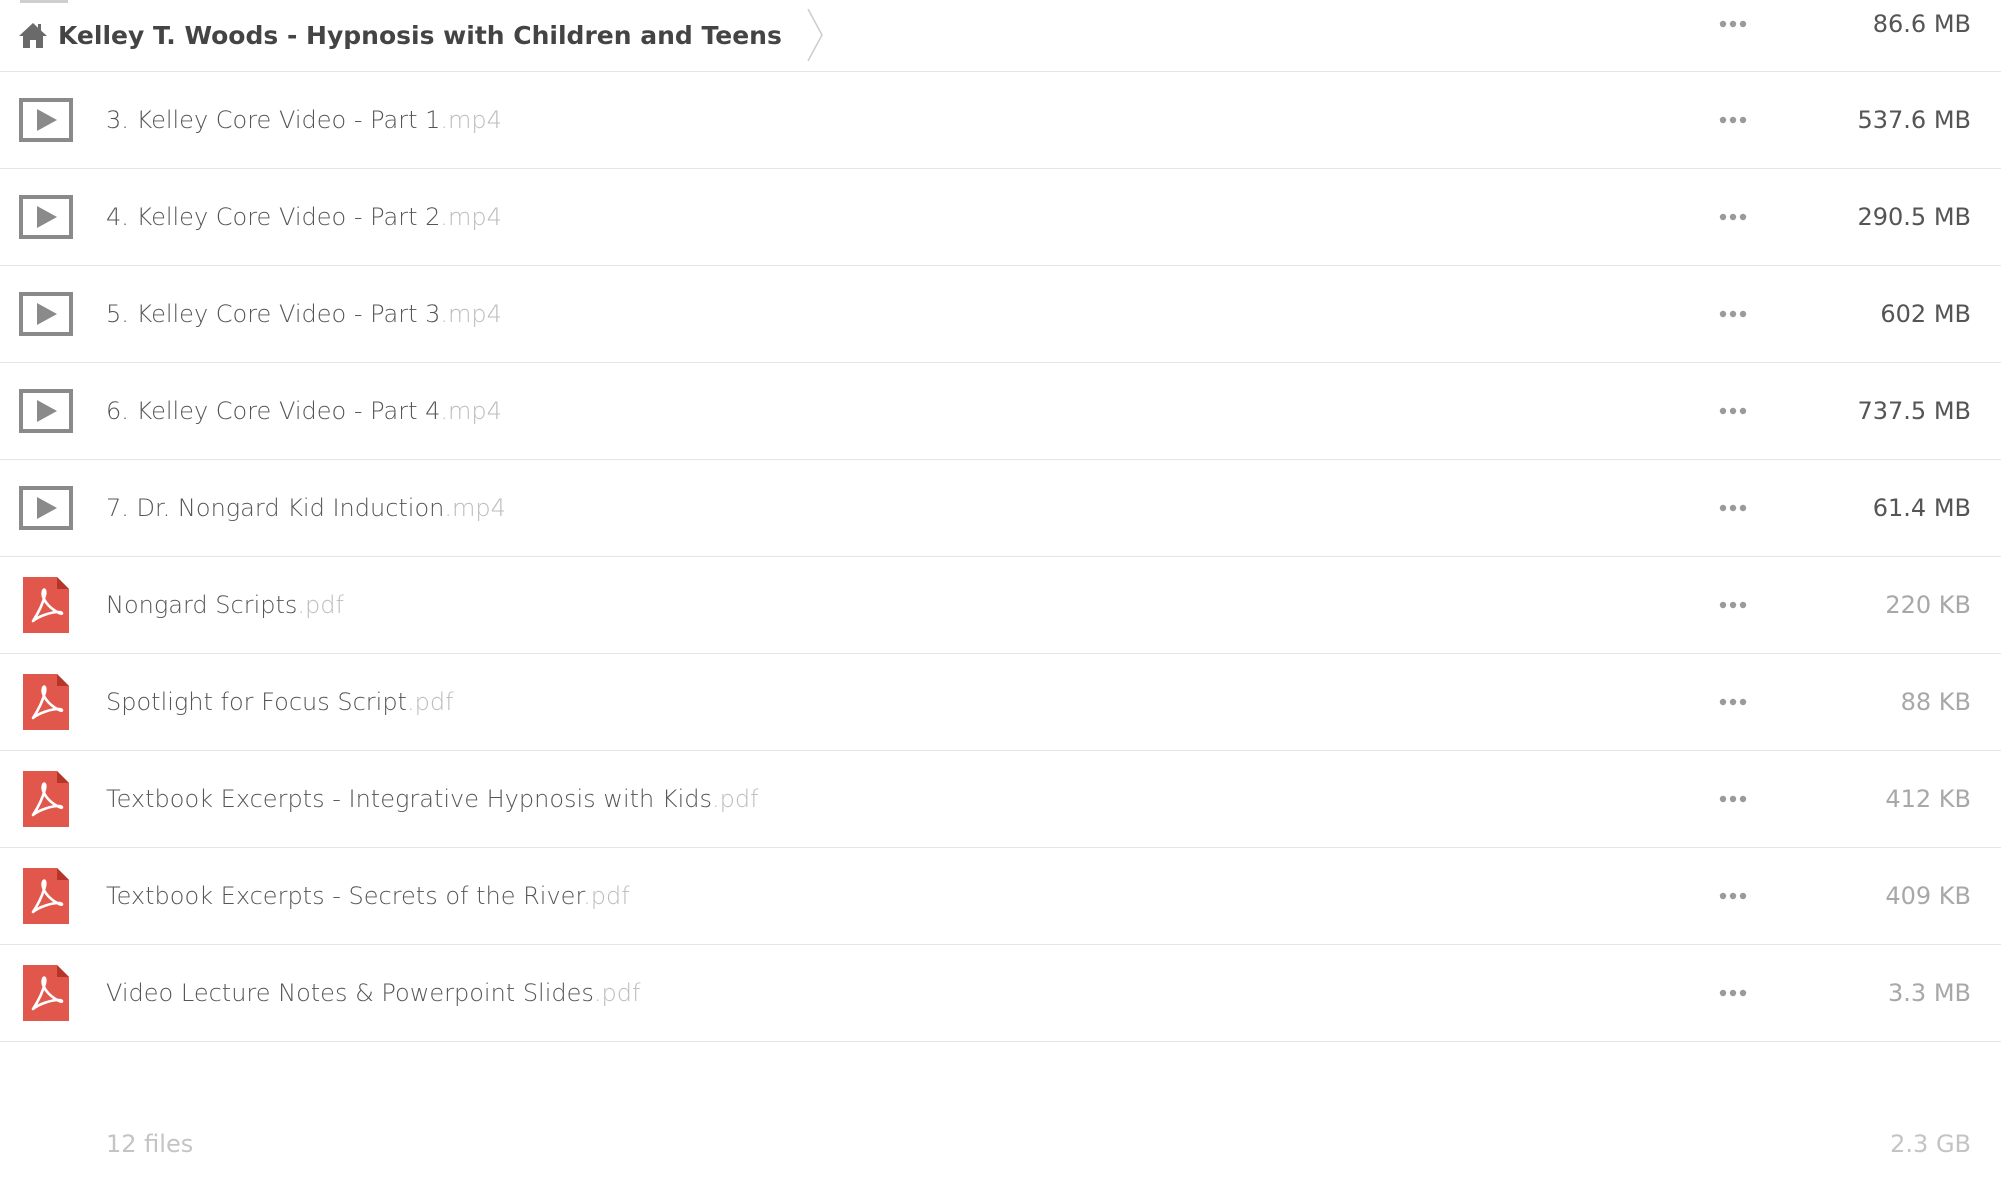 The height and width of the screenshot is (1181, 2001). Describe the element at coordinates (1928, 896) in the screenshot. I see `file-size: 409 KB` at that location.